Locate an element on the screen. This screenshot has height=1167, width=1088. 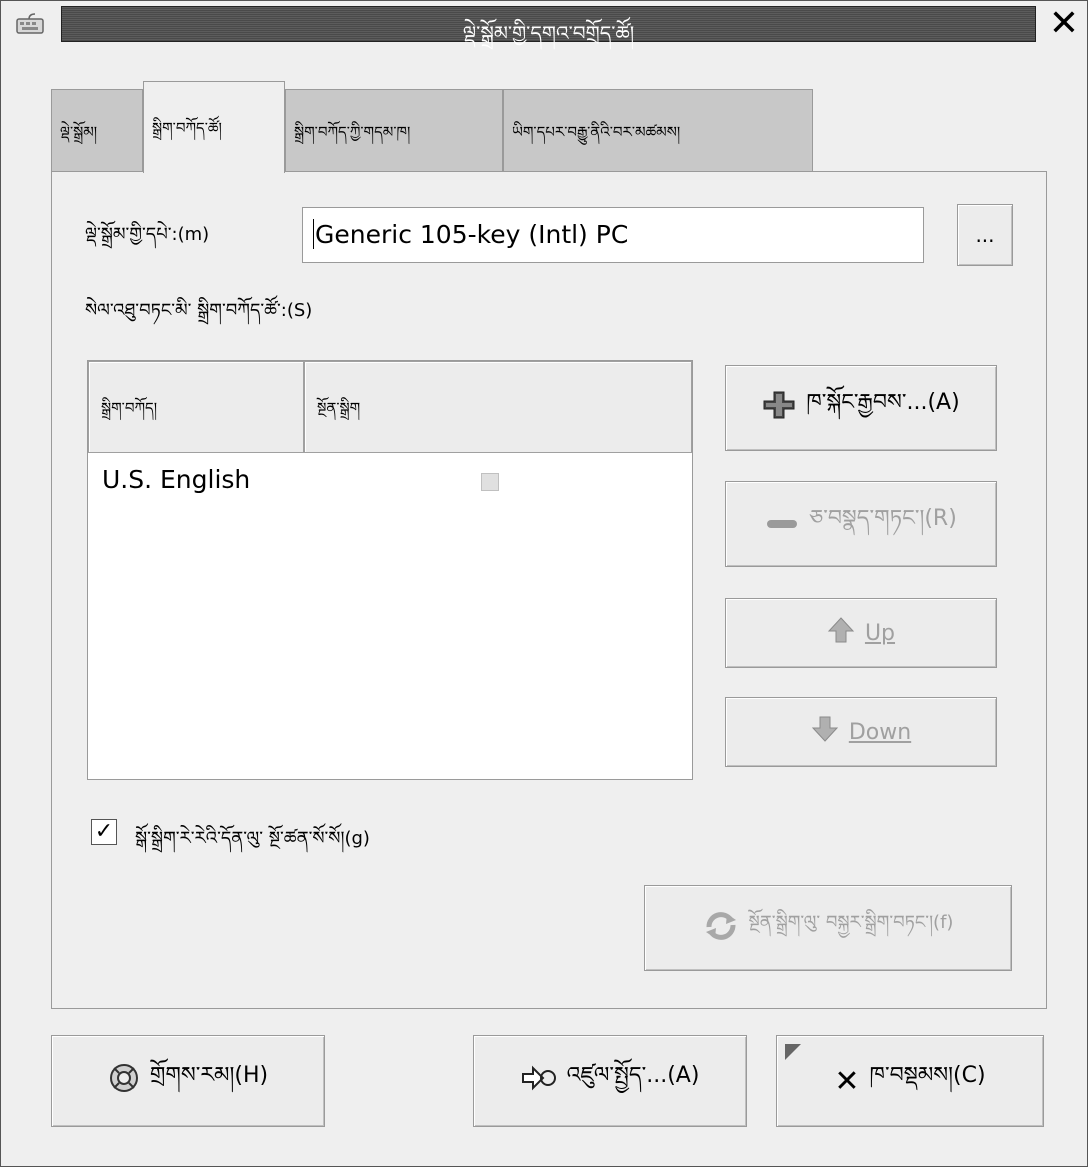
move-down-text: Down is located at coordinates (880, 732).